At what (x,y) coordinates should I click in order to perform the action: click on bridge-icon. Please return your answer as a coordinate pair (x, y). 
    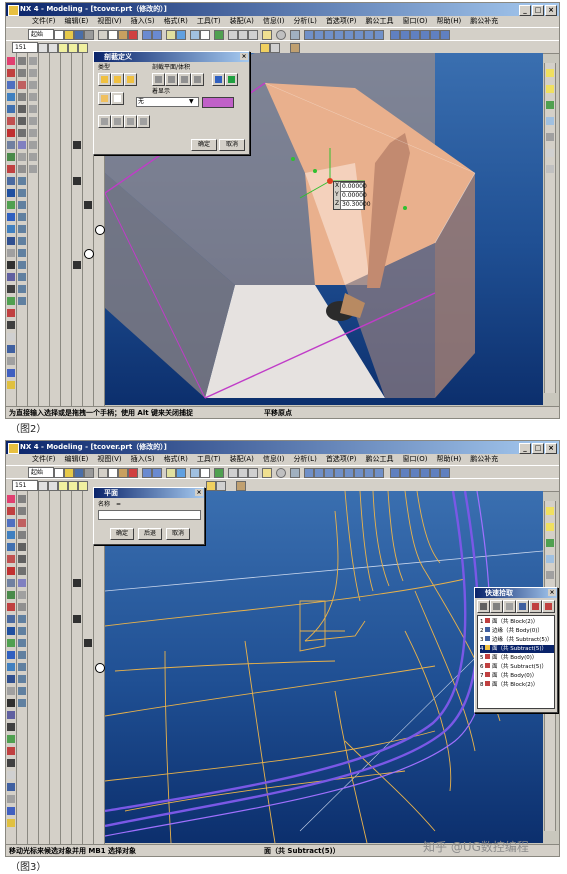
    Looking at the image, I should click on (22, 217).